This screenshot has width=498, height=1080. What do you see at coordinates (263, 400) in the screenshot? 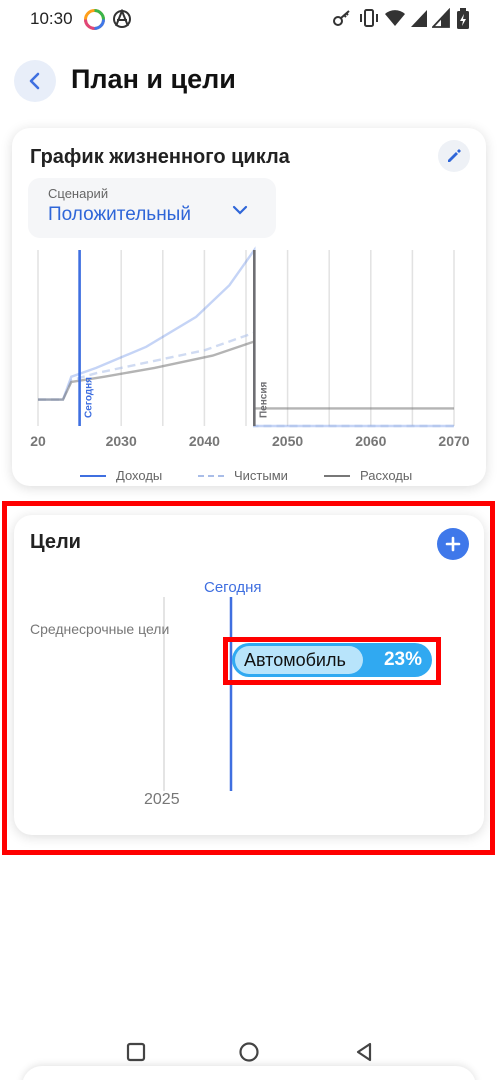
I see `pension-marker-label: Пенсия` at bounding box center [263, 400].